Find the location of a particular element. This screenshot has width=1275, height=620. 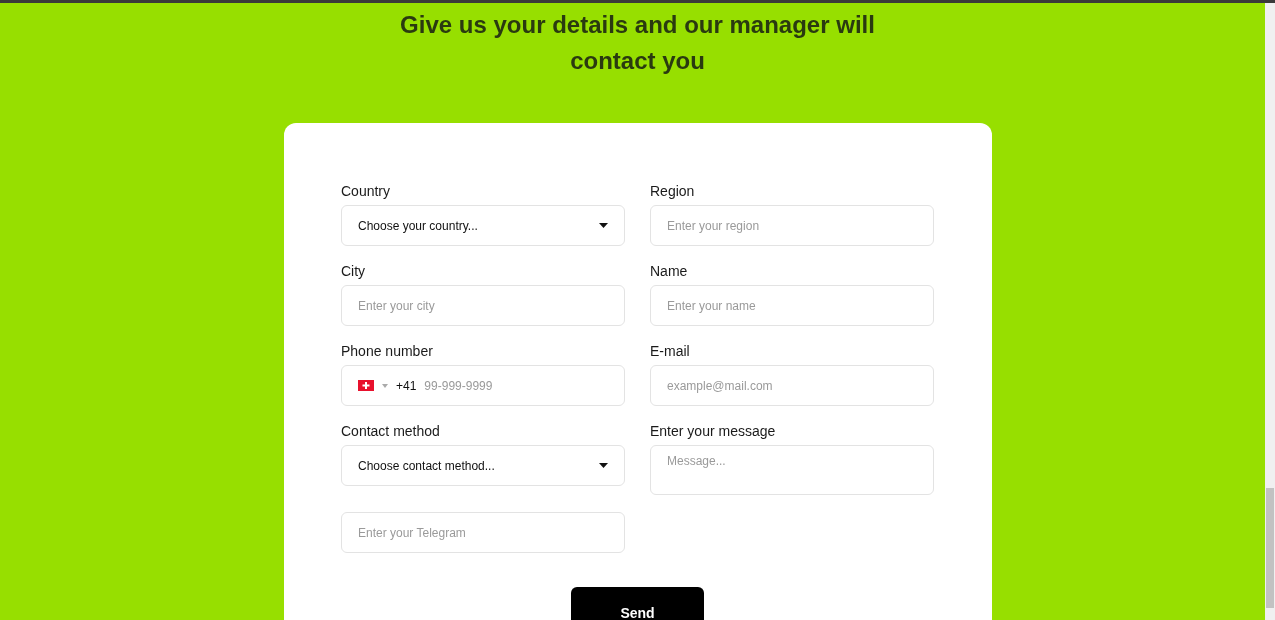

phone-field: +41 99-999-9999 is located at coordinates (483, 385).